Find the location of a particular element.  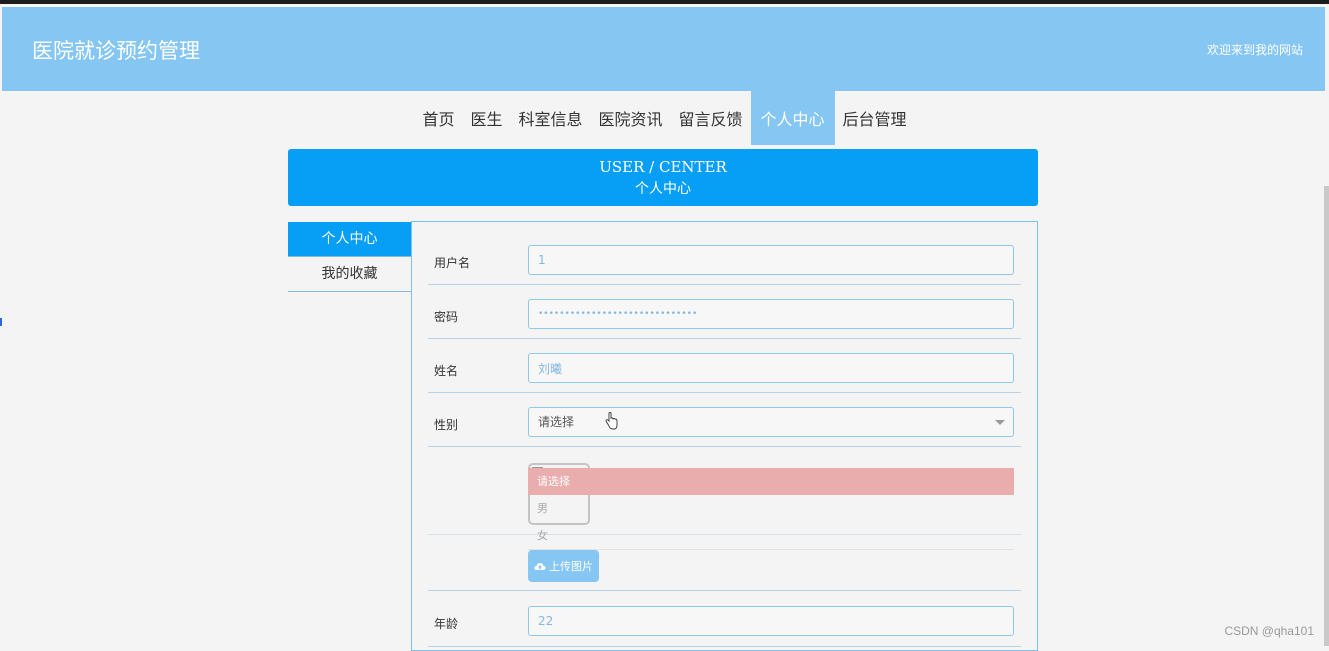

watermark: CSDN @qha101 is located at coordinates (1269, 631).